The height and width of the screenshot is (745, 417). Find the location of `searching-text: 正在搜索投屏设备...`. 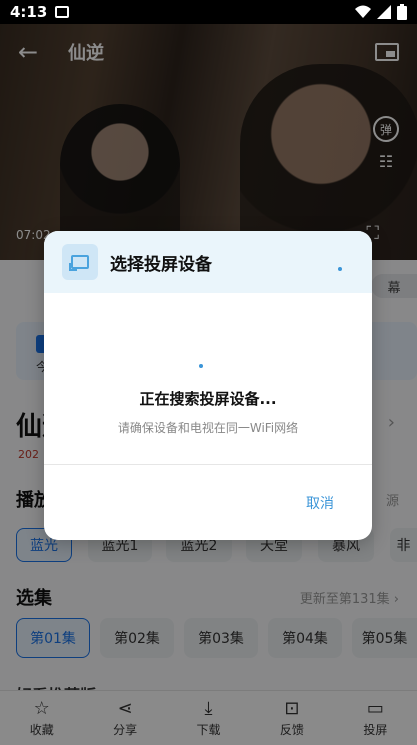

searching-text: 正在搜索投屏设备... is located at coordinates (208, 399).